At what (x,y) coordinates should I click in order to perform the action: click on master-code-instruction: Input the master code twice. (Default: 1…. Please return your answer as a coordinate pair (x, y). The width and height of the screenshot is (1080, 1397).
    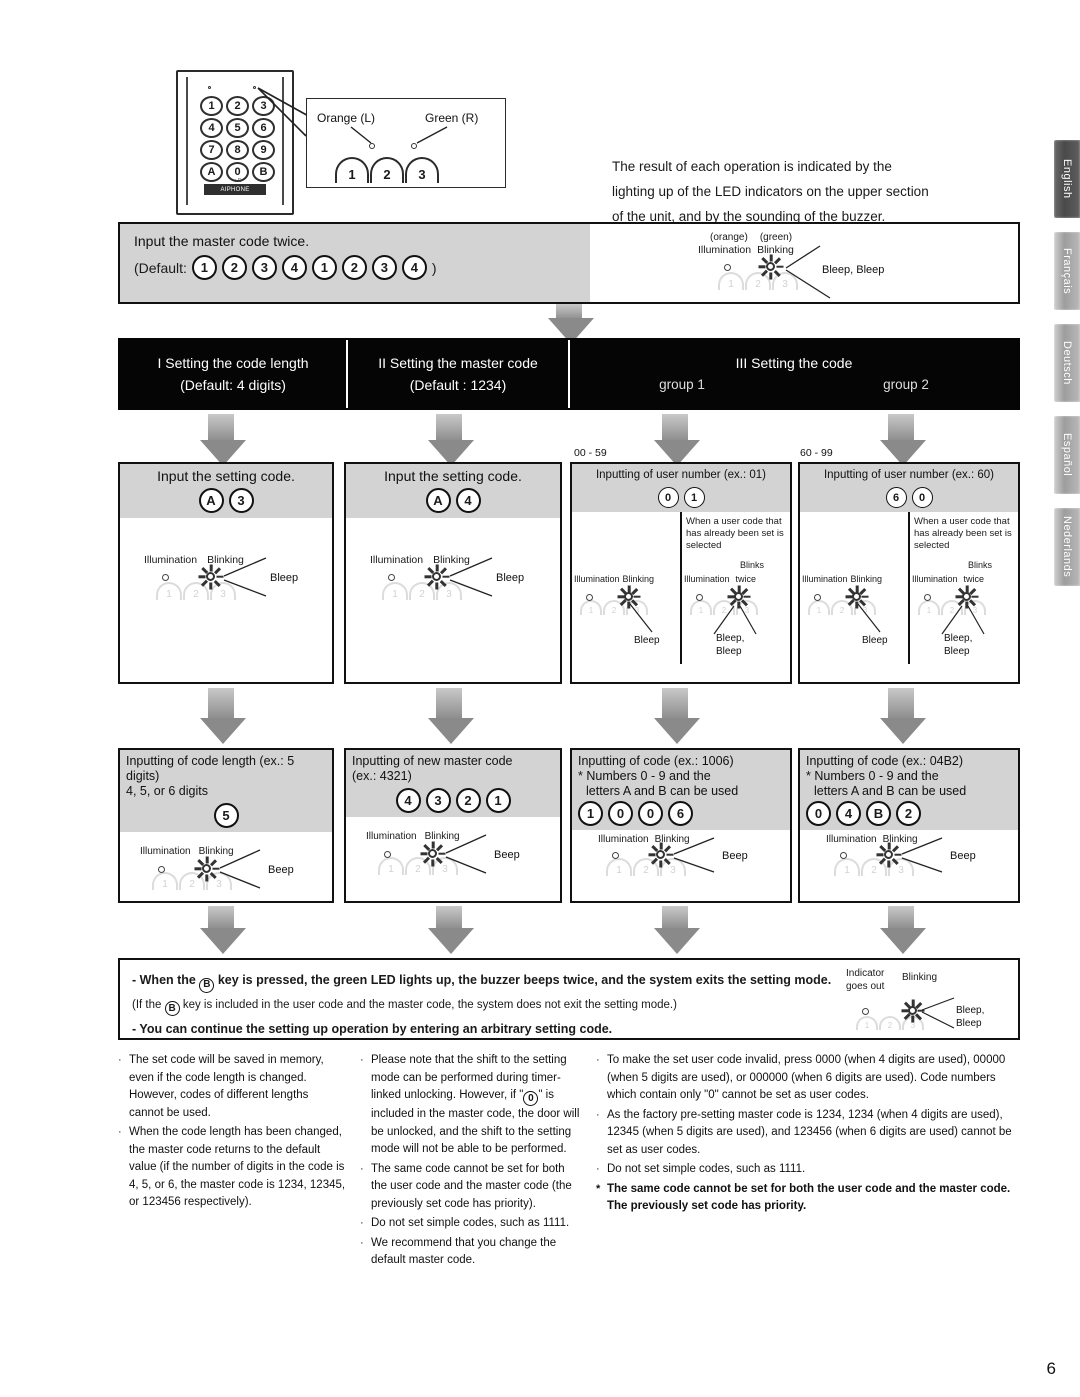
    Looking at the image, I should click on (355, 263).